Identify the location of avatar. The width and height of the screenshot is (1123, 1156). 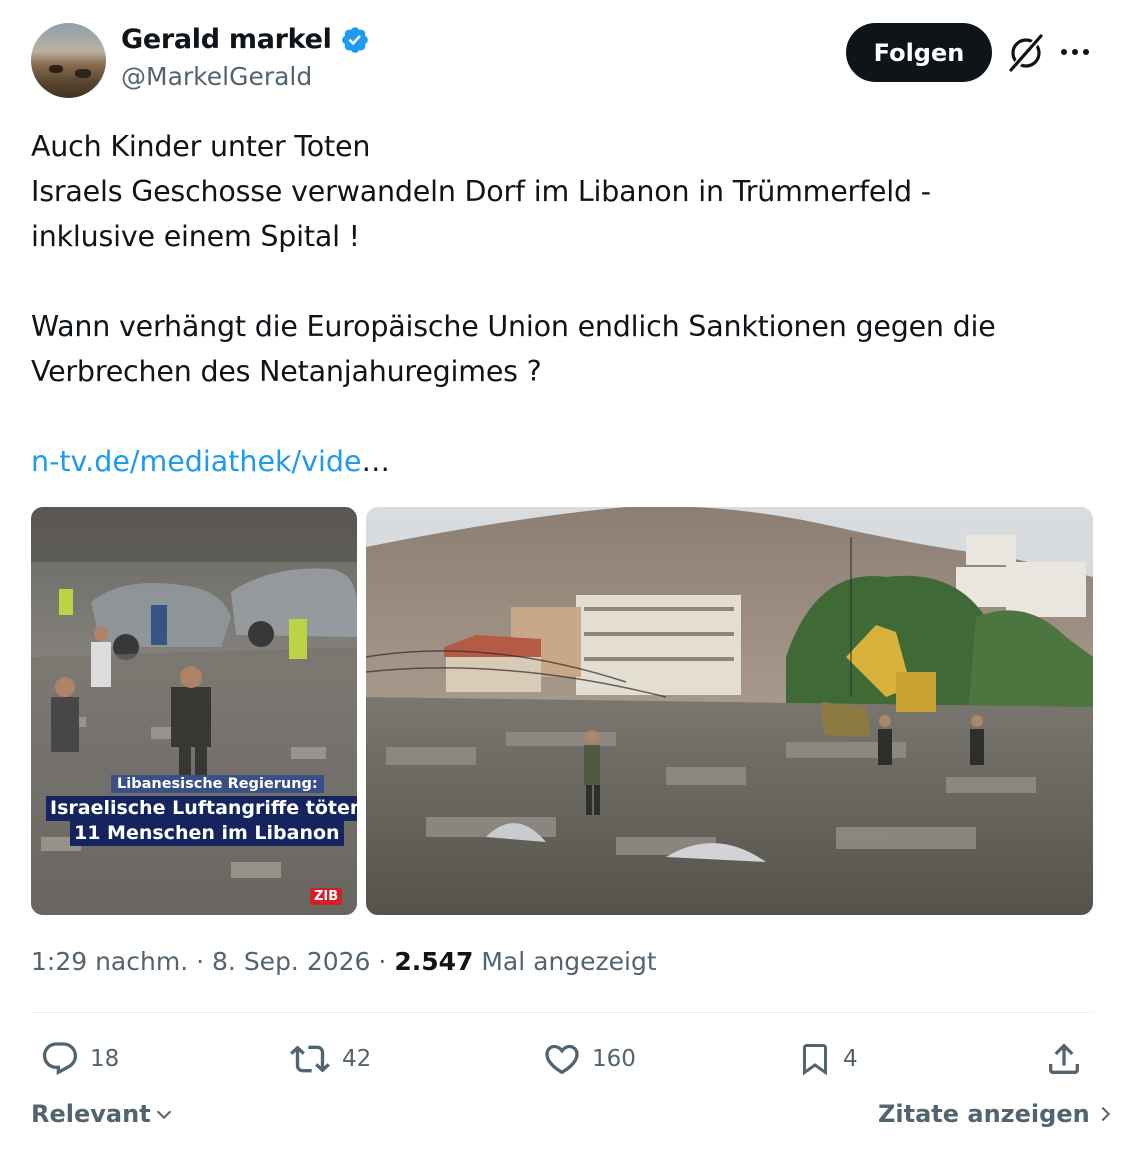
(68, 60).